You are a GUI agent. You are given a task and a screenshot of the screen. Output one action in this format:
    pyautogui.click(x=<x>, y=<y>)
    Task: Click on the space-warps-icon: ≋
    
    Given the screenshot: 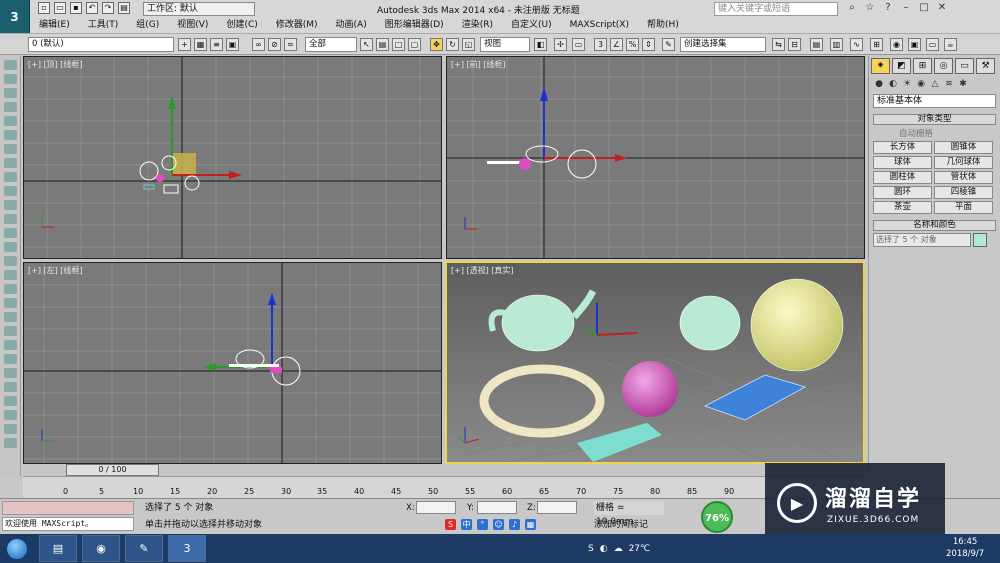 What is the action you would take?
    pyautogui.click(x=949, y=84)
    